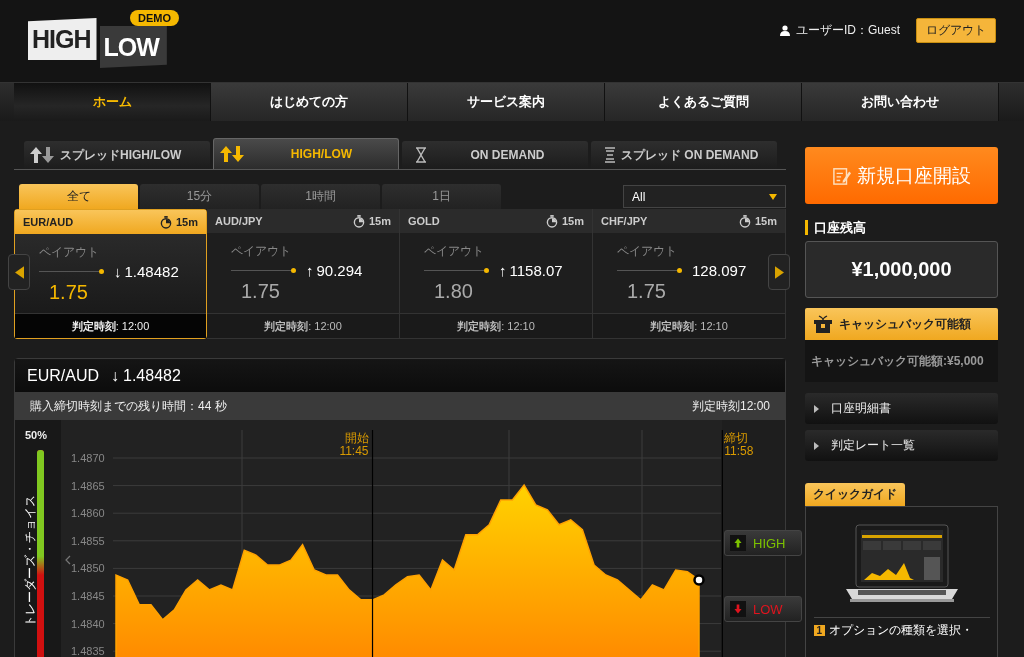  Describe the element at coordinates (841, 175) in the screenshot. I see `edit-icon` at that location.